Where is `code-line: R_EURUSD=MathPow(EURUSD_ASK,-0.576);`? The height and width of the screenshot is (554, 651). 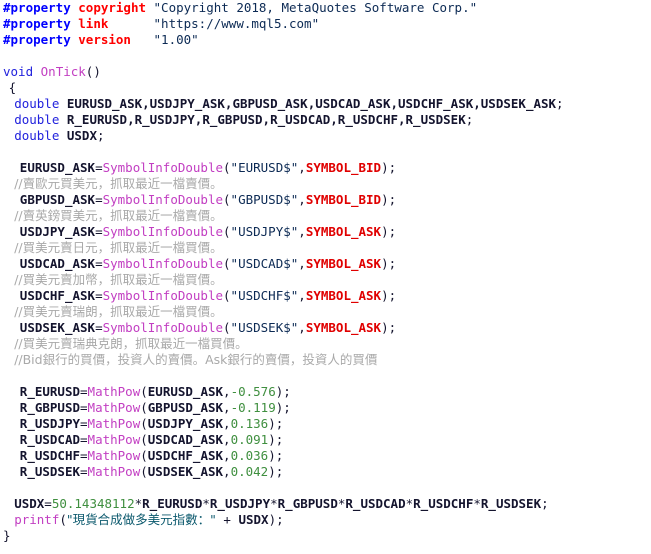
code-line: R_EURUSD=MathPow(EURUSD_ASK,-0.576); is located at coordinates (325, 392).